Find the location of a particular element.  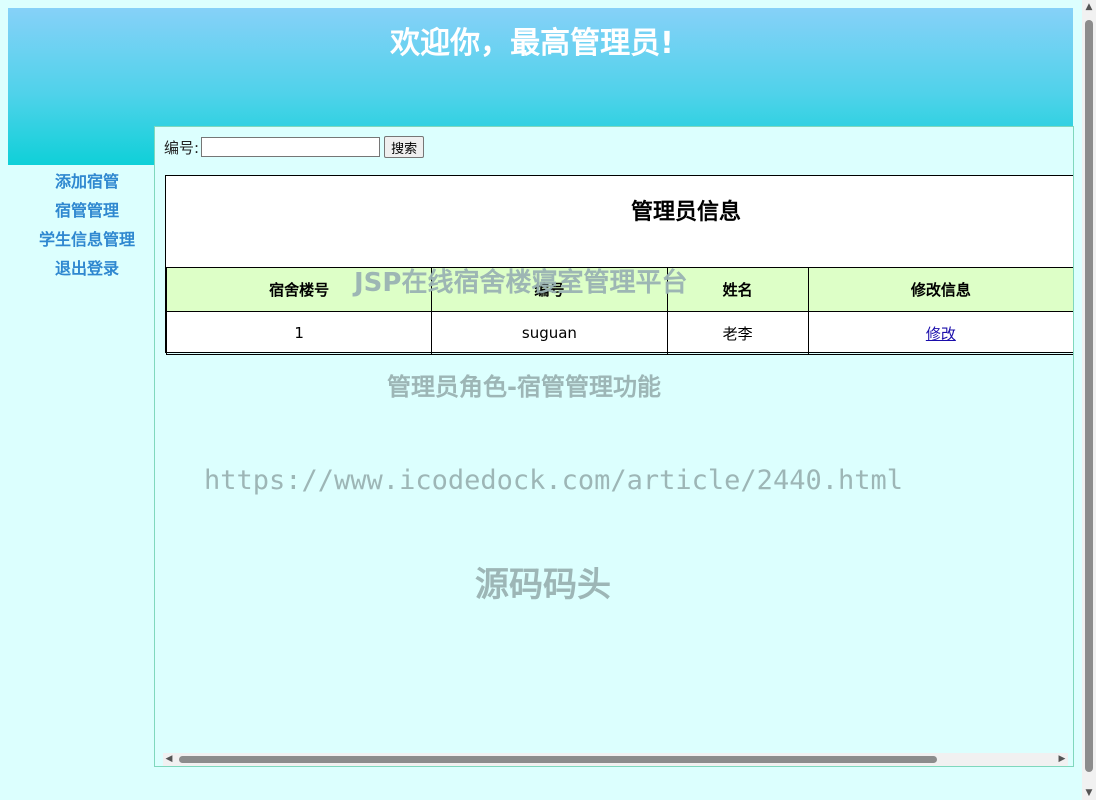

cell-id: suguan is located at coordinates (549, 333).